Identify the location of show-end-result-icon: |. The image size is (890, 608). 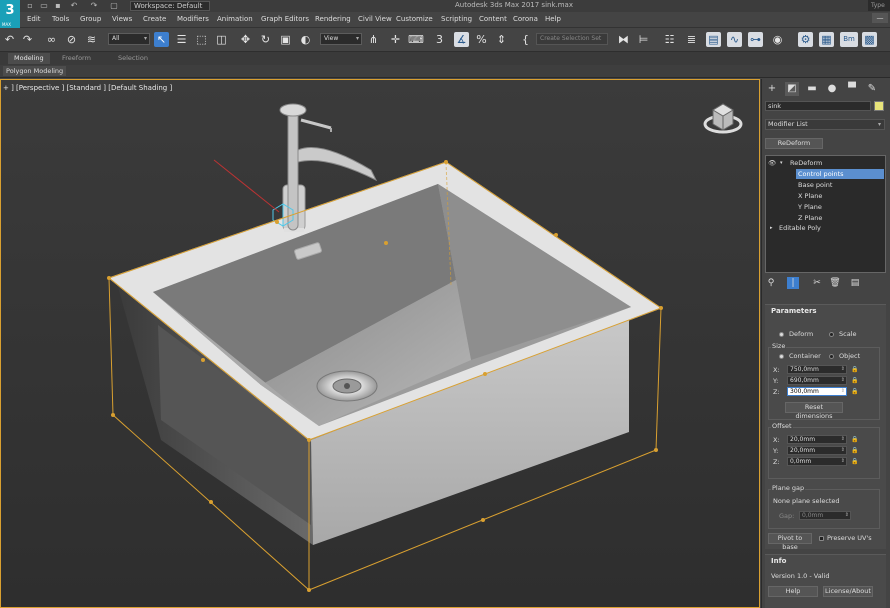
(793, 283).